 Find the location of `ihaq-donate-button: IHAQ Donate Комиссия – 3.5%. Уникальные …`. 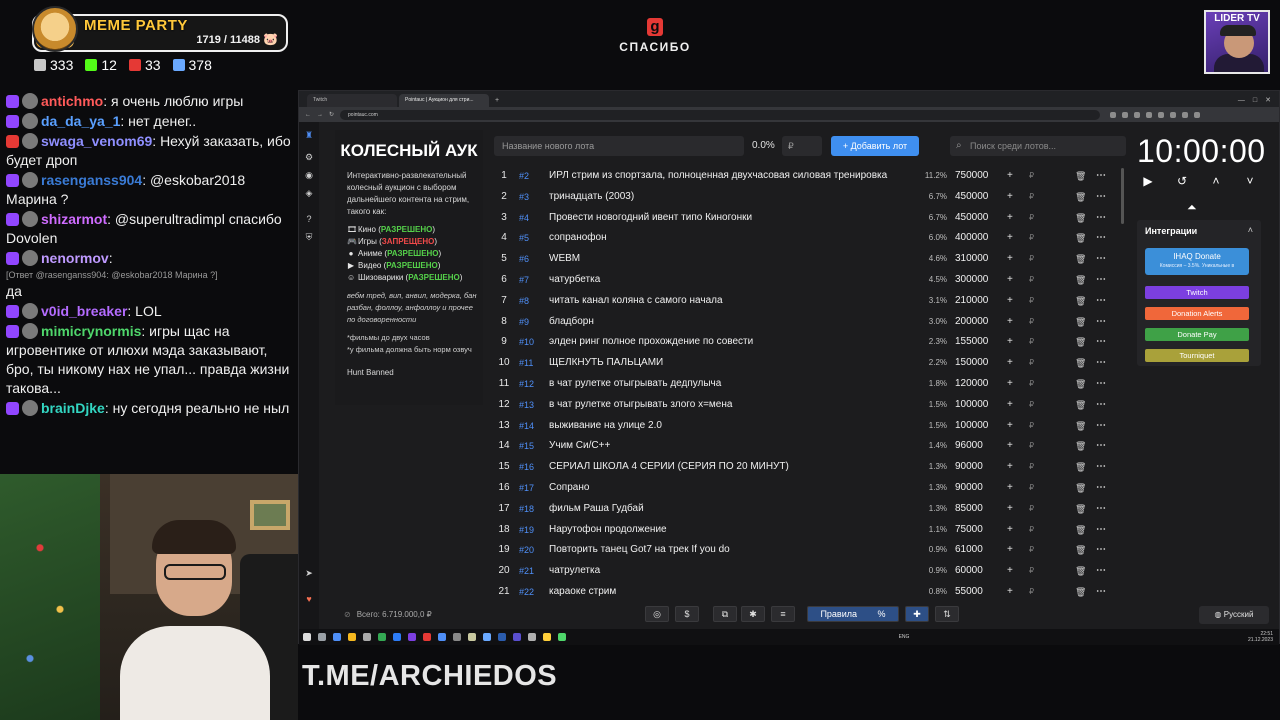

ihaq-donate-button: IHAQ Donate Комиссия – 3.5%. Уникальные … is located at coordinates (1197, 261).